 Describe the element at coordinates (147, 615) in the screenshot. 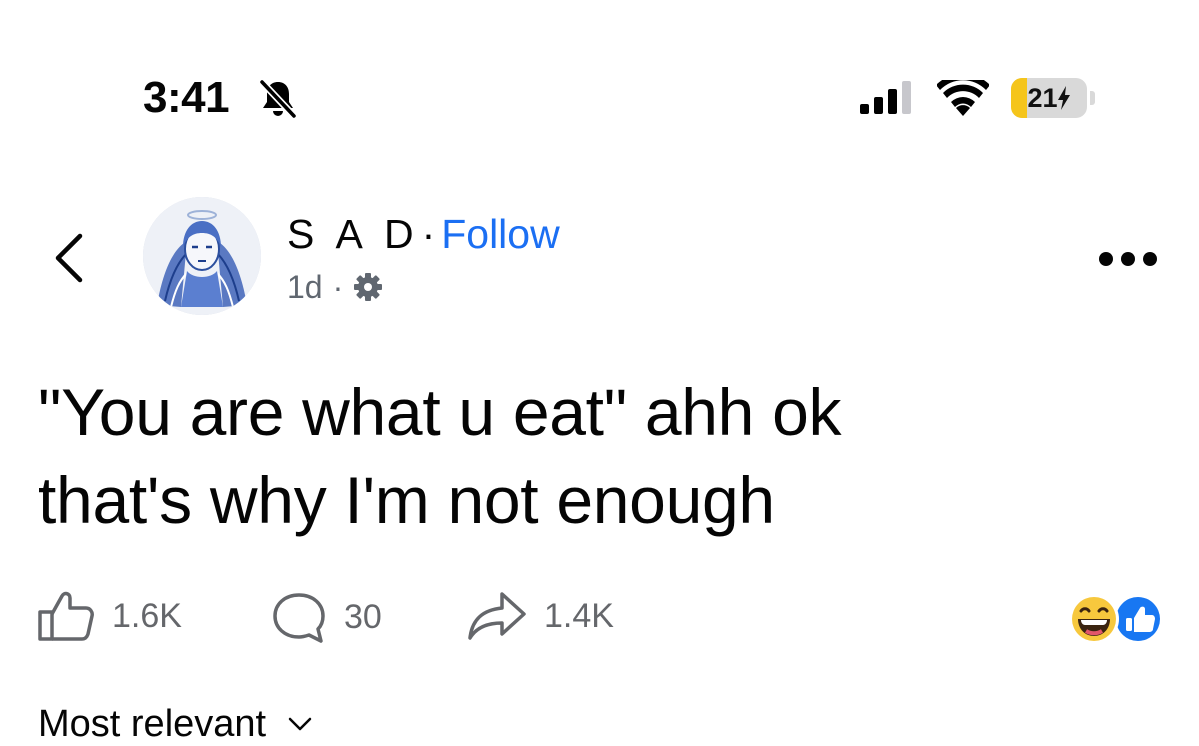

I see `like-count: 1.6K` at that location.